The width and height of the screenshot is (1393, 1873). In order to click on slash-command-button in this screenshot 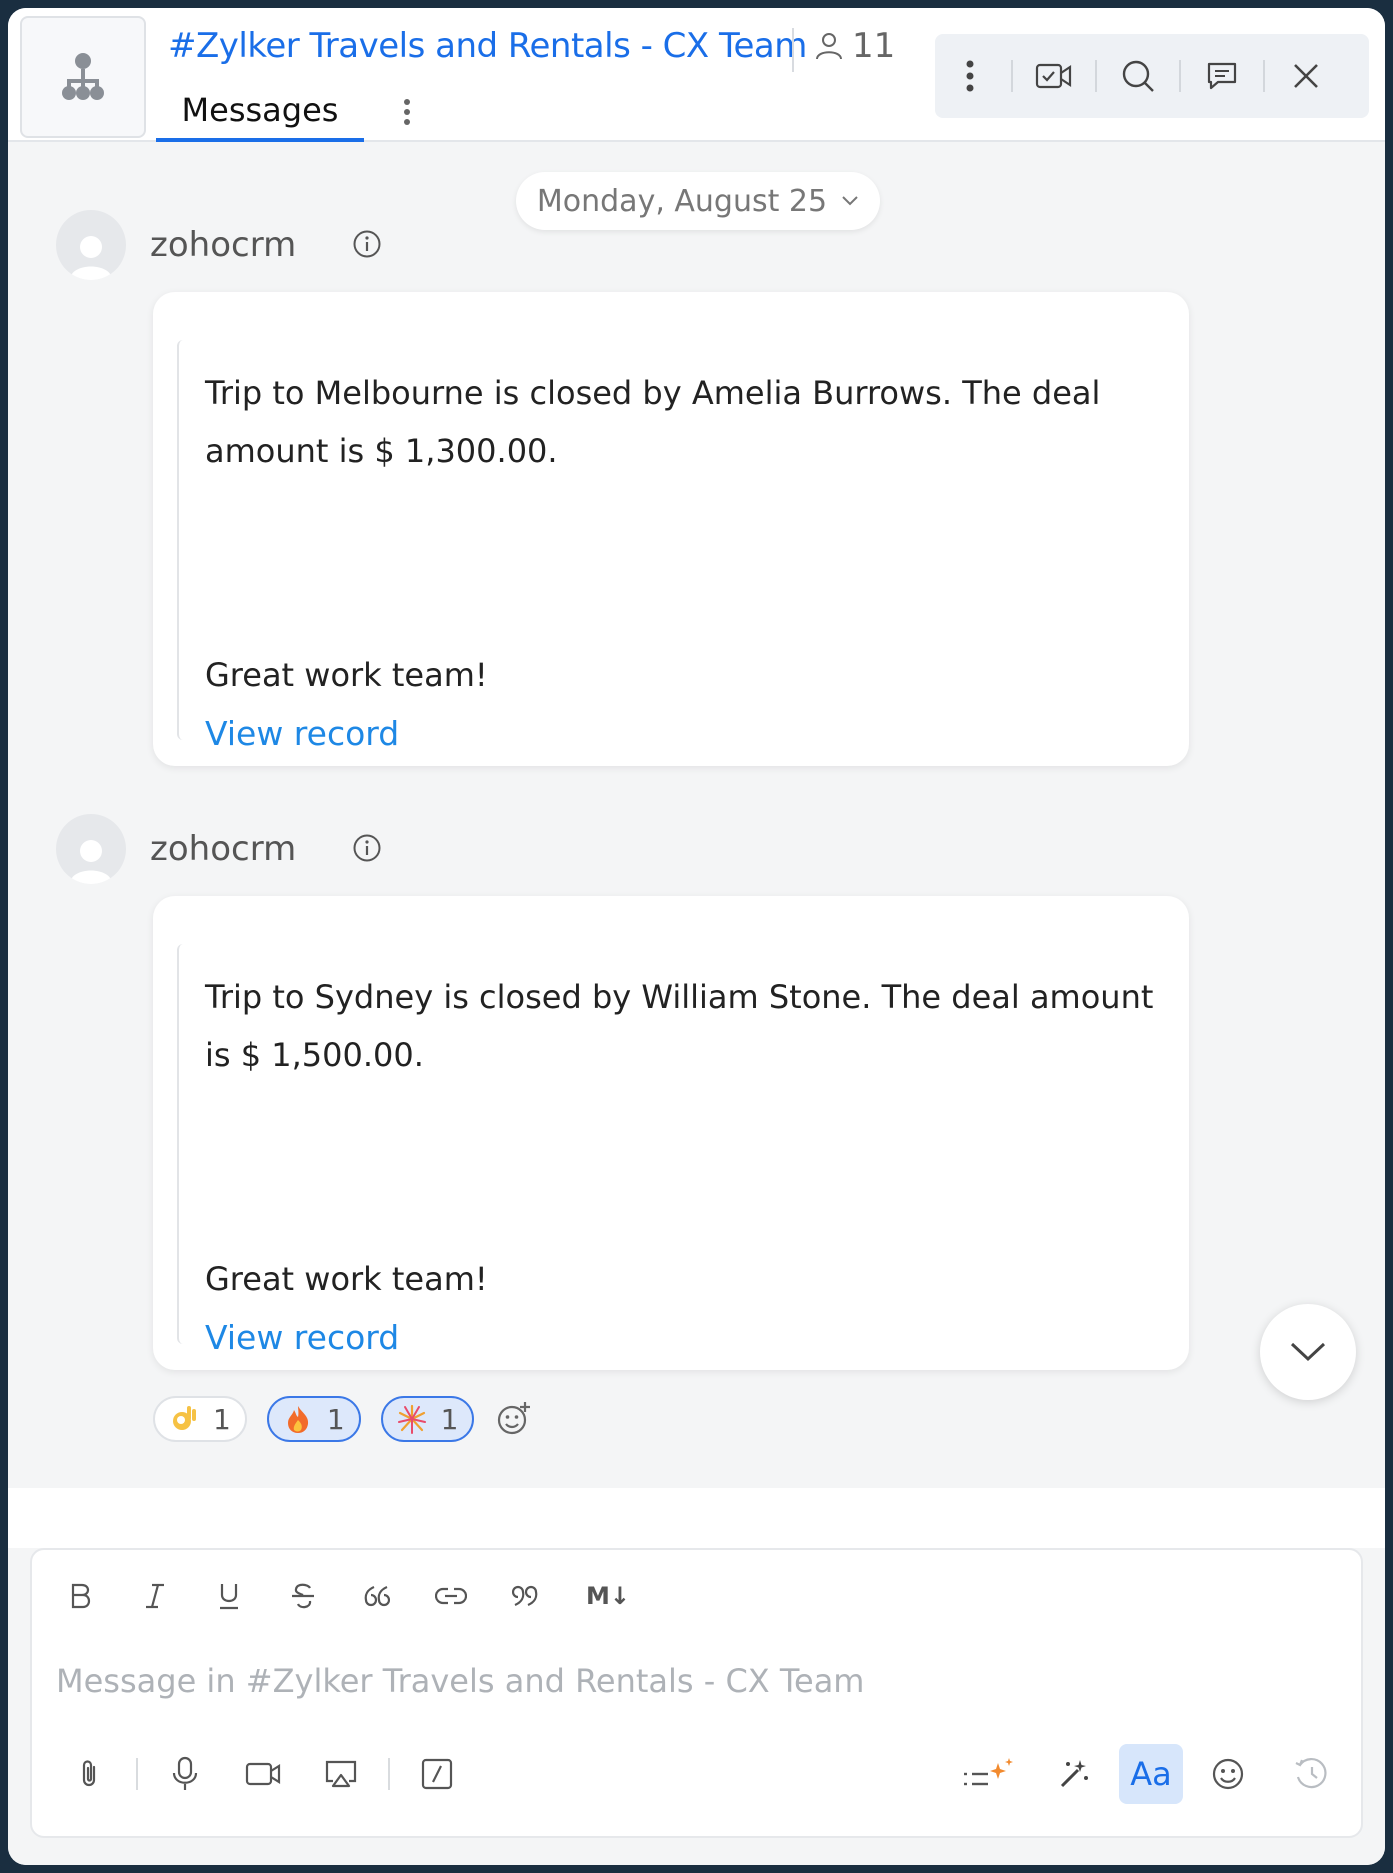, I will do `click(437, 1774)`.